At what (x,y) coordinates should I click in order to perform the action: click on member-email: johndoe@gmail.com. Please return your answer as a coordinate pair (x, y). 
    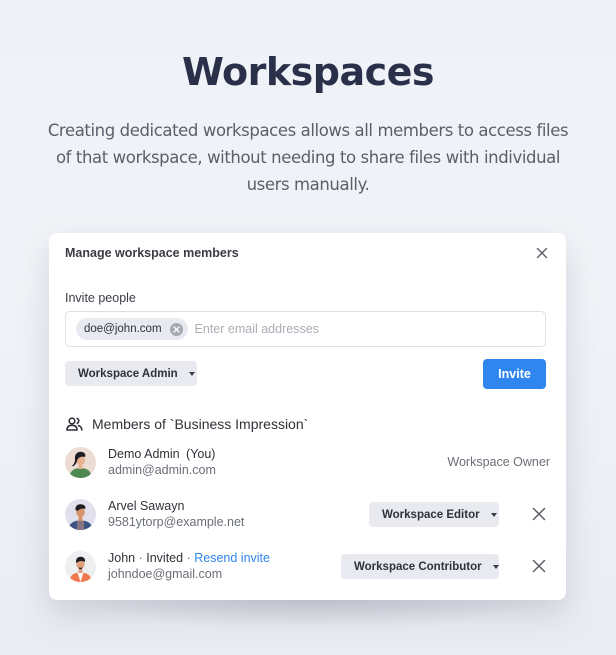
    Looking at the image, I should click on (165, 573).